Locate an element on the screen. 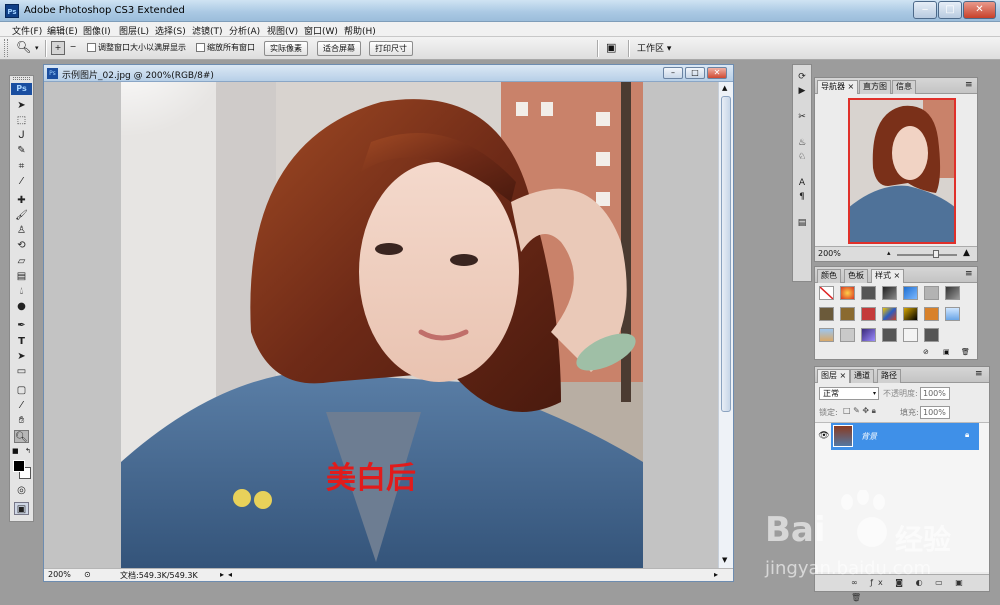  dodge-tool-icon: ● is located at coordinates (21, 306).